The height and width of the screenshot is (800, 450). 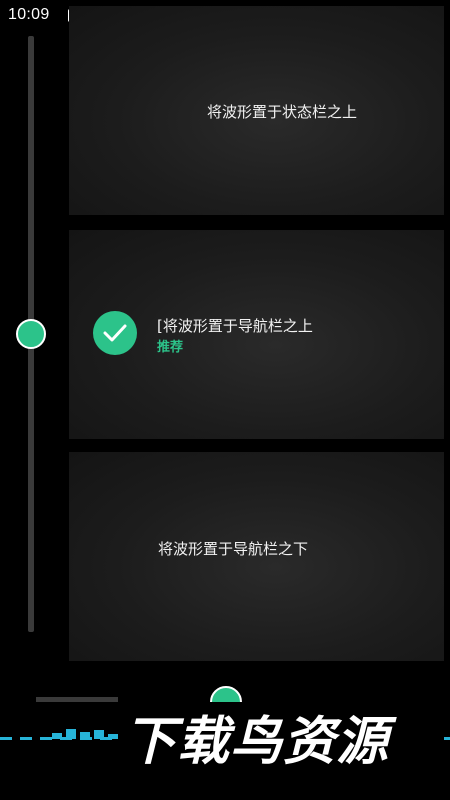 What do you see at coordinates (31, 334) in the screenshot?
I see `position-slider-thumb` at bounding box center [31, 334].